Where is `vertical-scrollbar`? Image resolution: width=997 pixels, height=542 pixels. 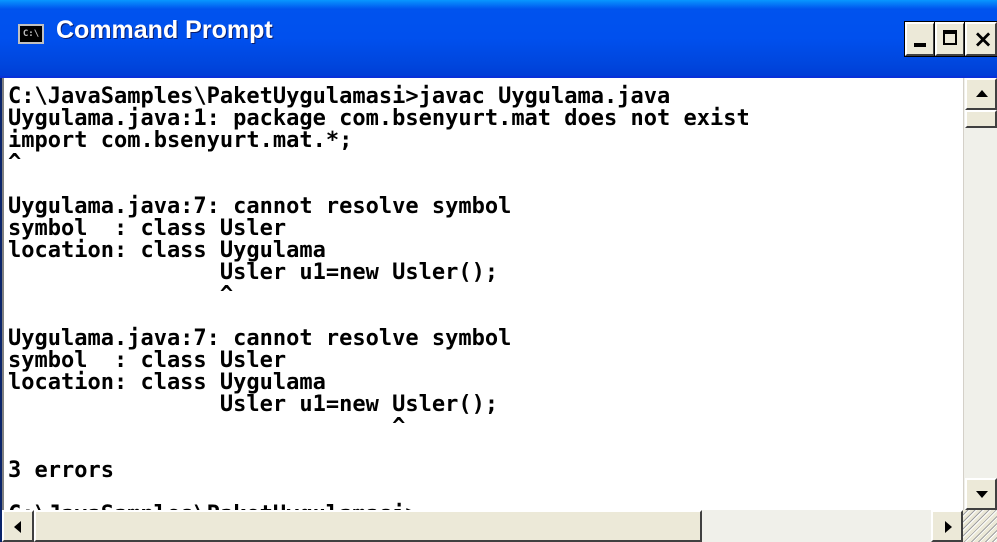 vertical-scrollbar is located at coordinates (980, 294).